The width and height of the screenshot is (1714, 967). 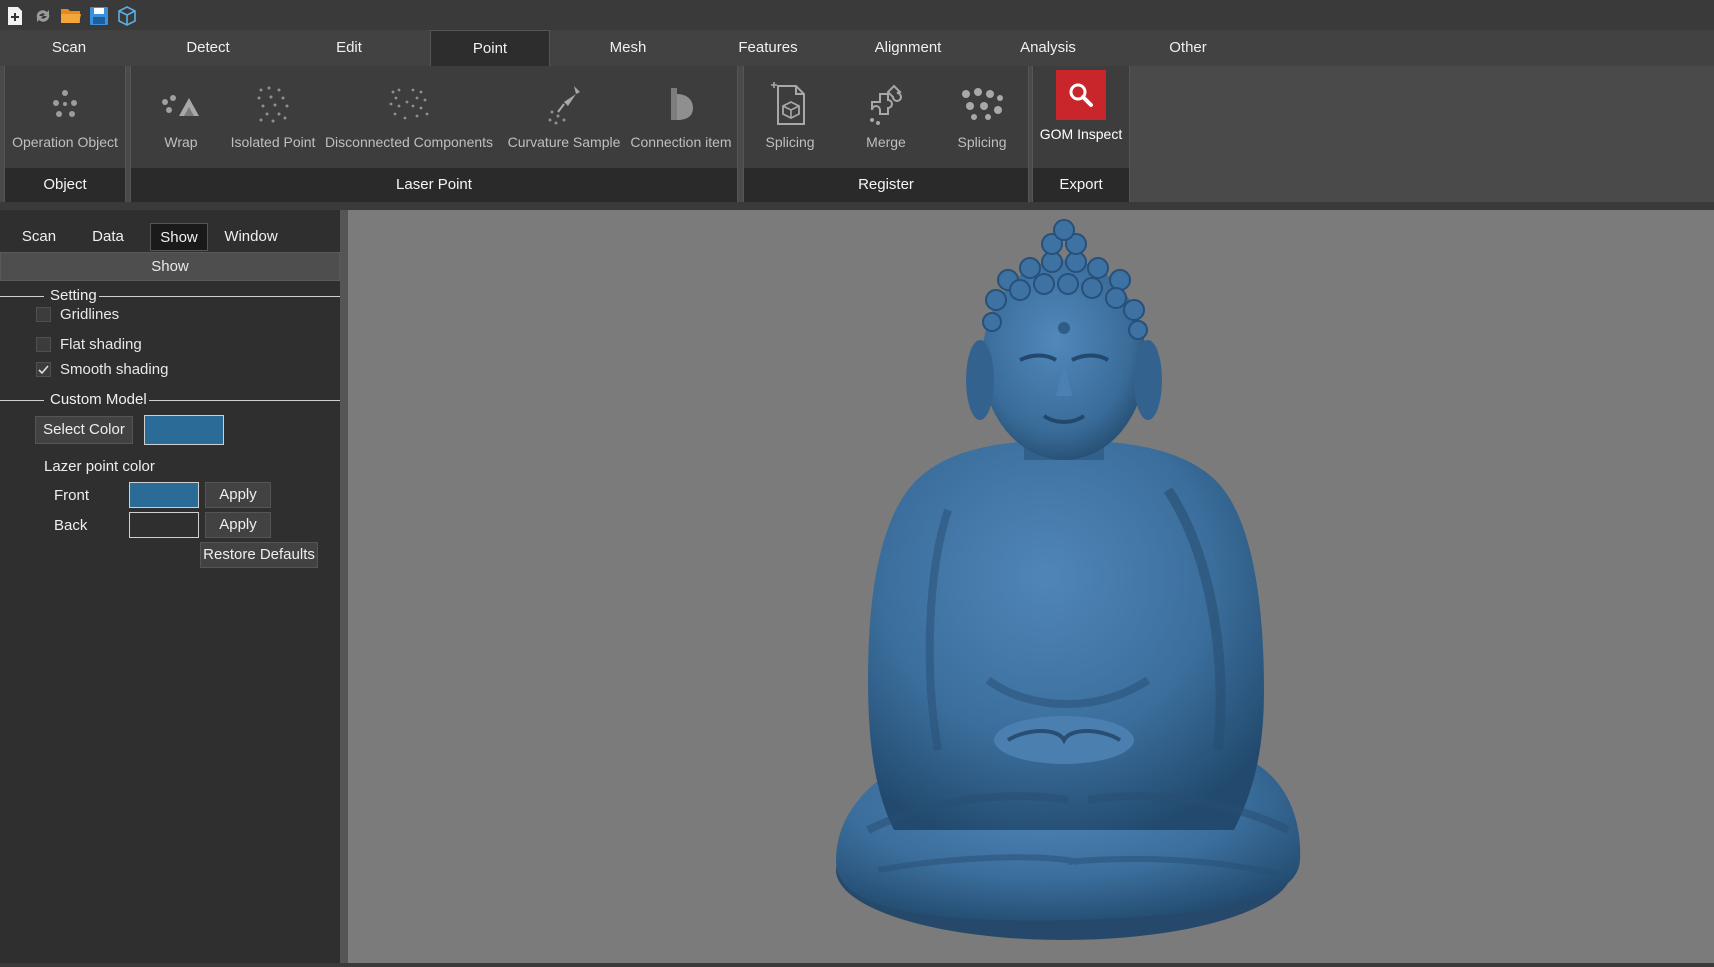 I want to click on isolated-point-button: Isolated Point, so click(x=273, y=121).